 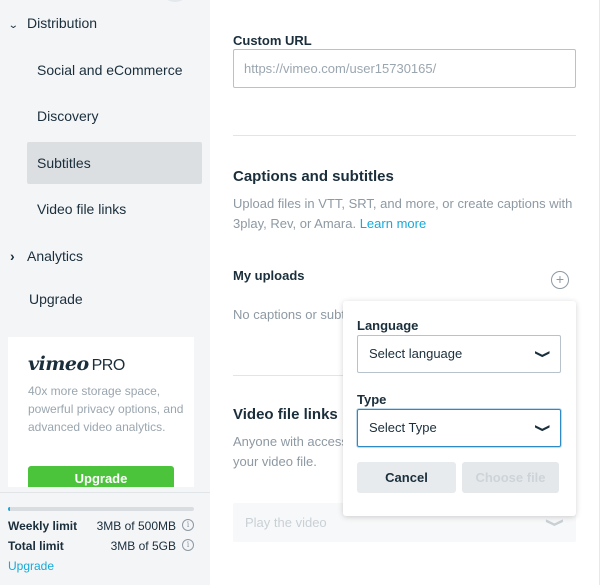 What do you see at coordinates (36, 546) in the screenshot?
I see `total-limit-label: Total limit` at bounding box center [36, 546].